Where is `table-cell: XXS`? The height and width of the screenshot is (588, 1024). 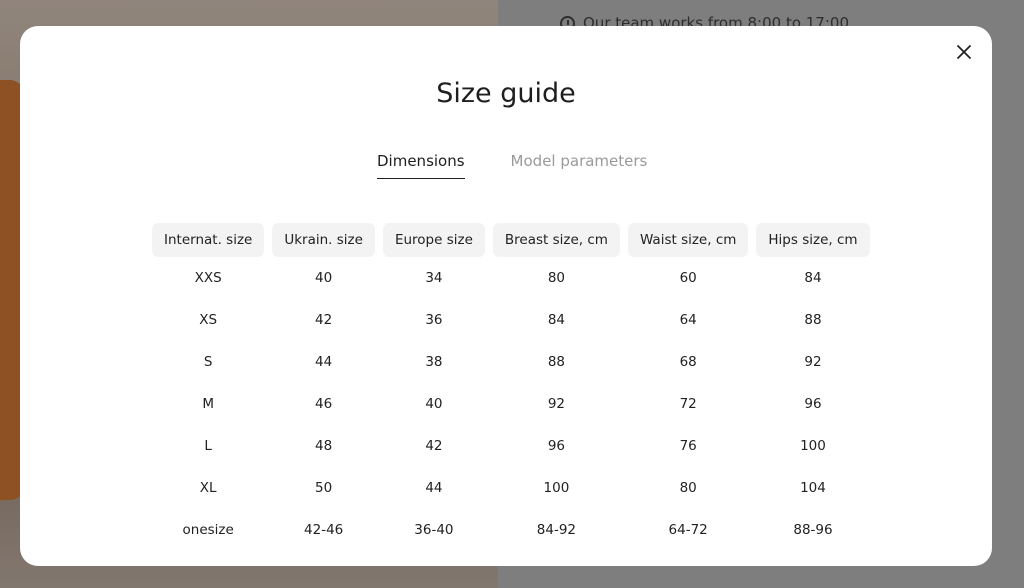 table-cell: XXS is located at coordinates (208, 278).